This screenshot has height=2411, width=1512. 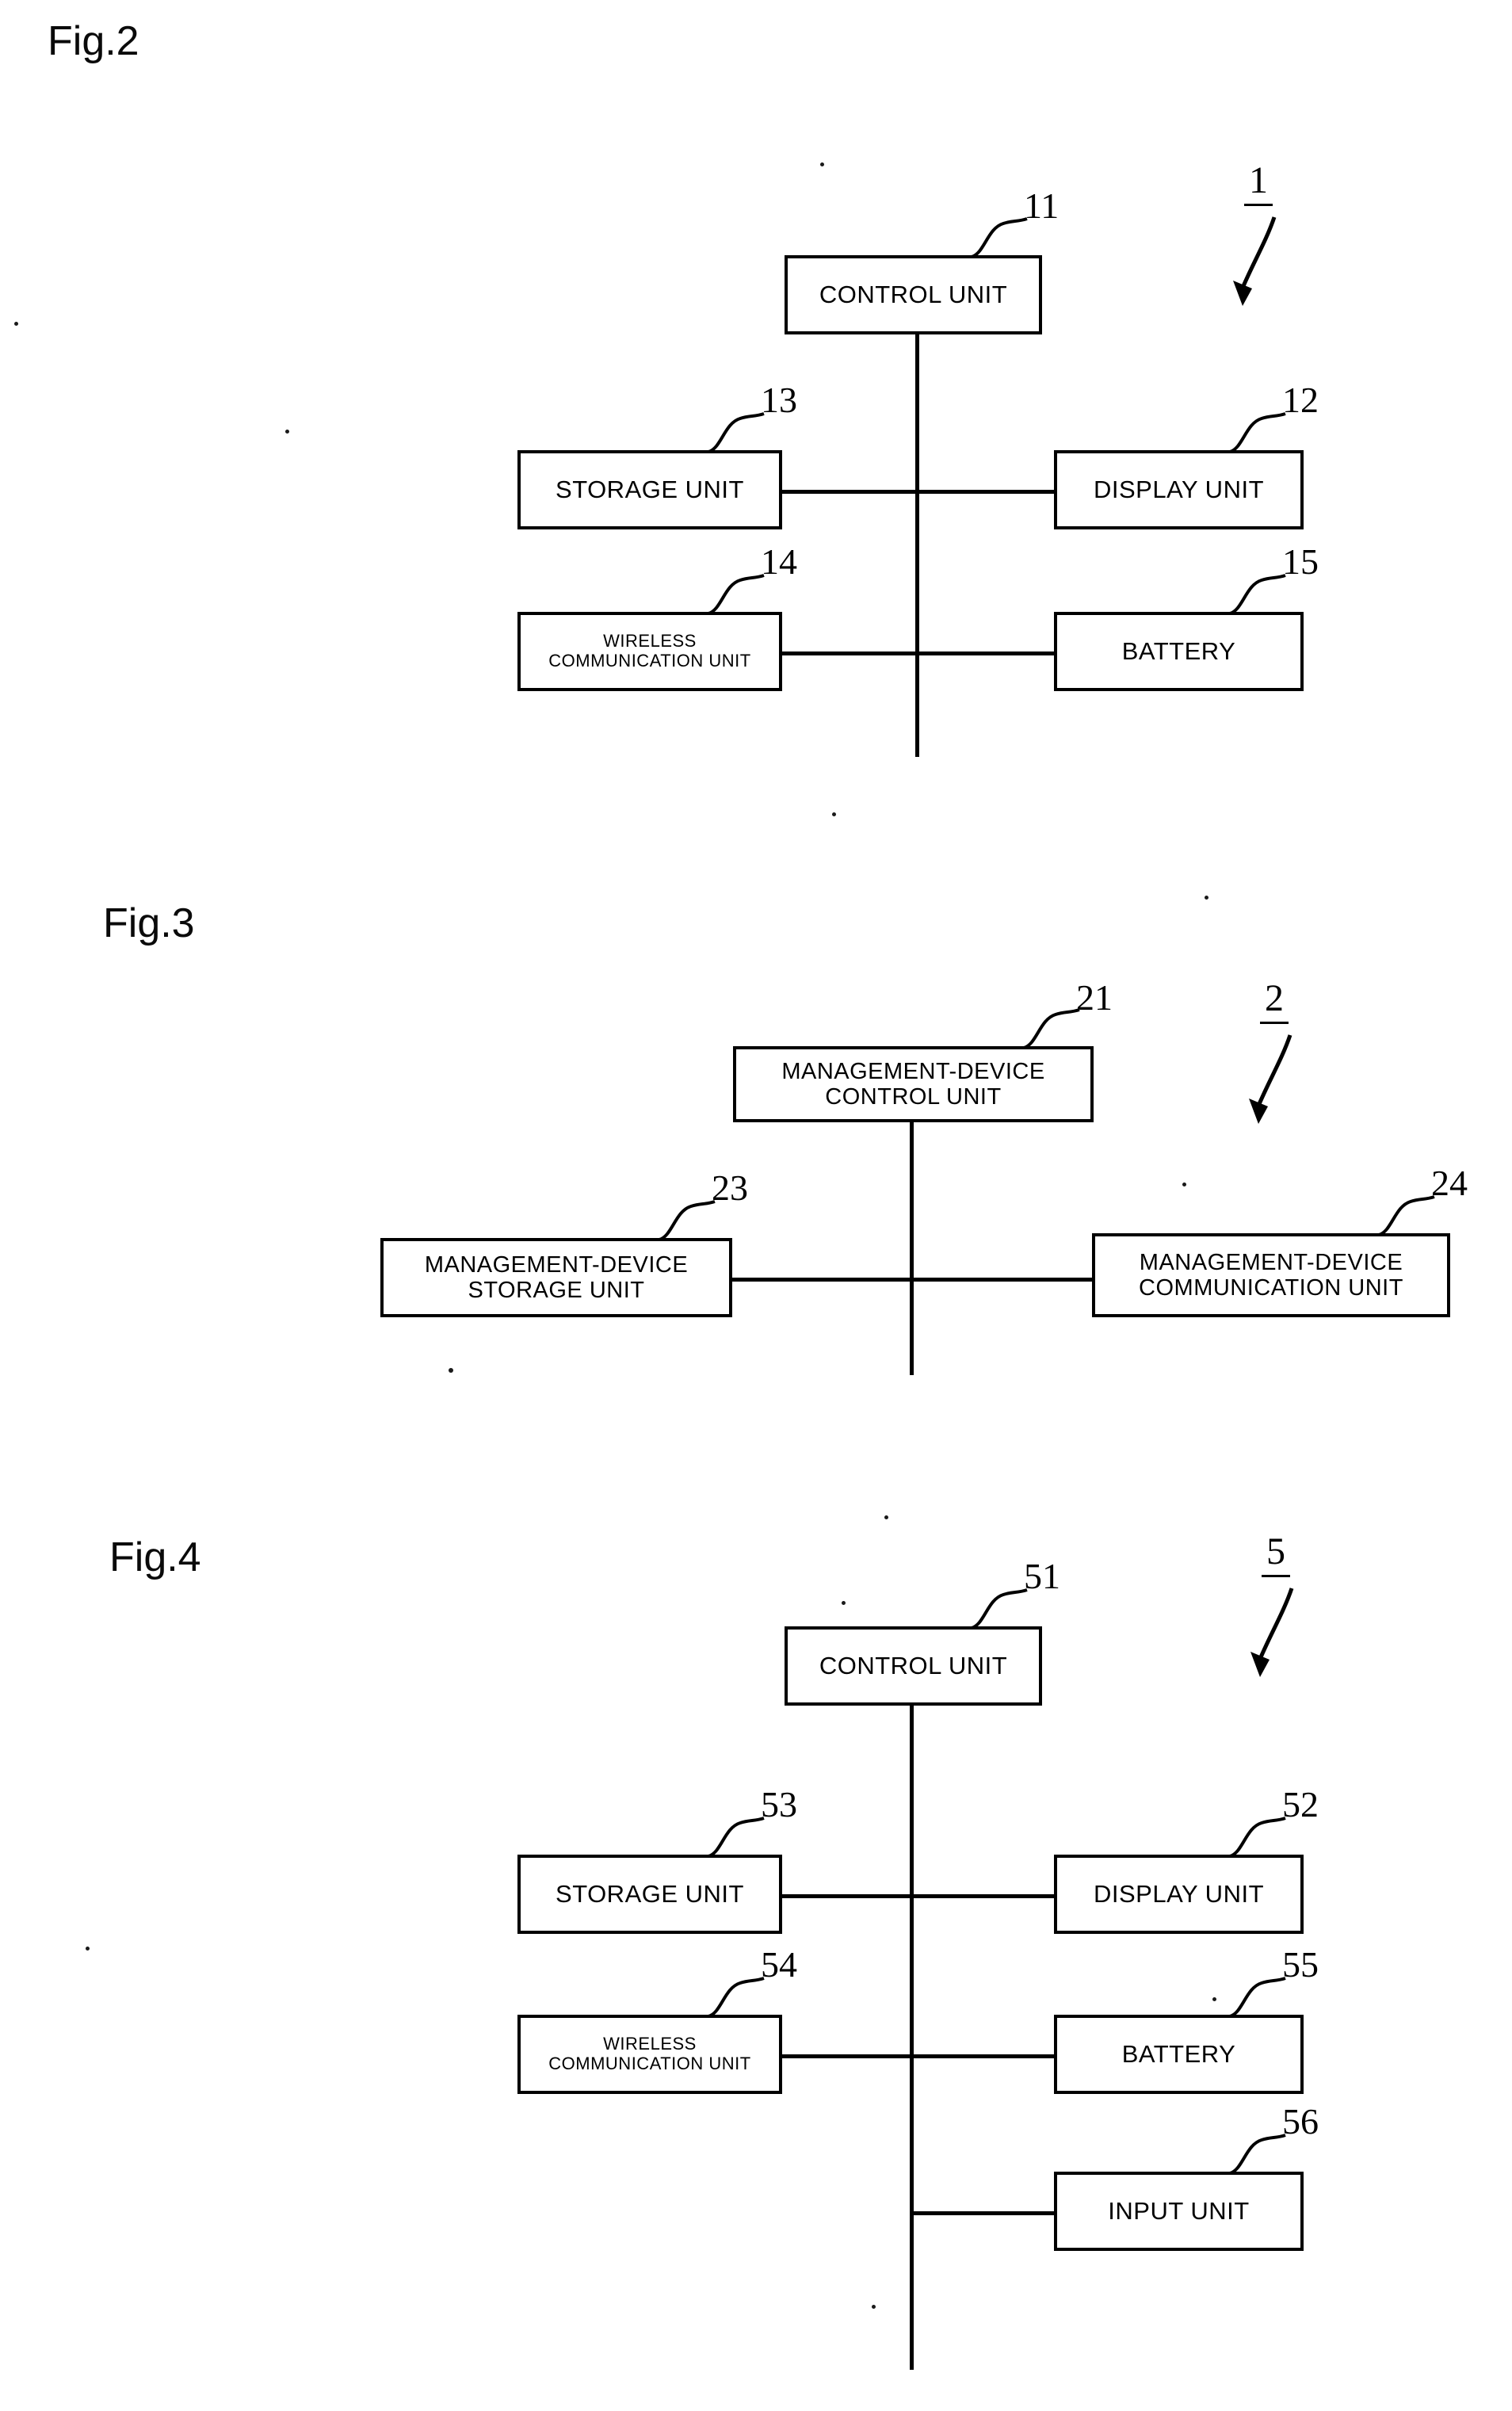 I want to click on fig2-storage-unit-label: STORAGE UNIT, so click(x=650, y=489).